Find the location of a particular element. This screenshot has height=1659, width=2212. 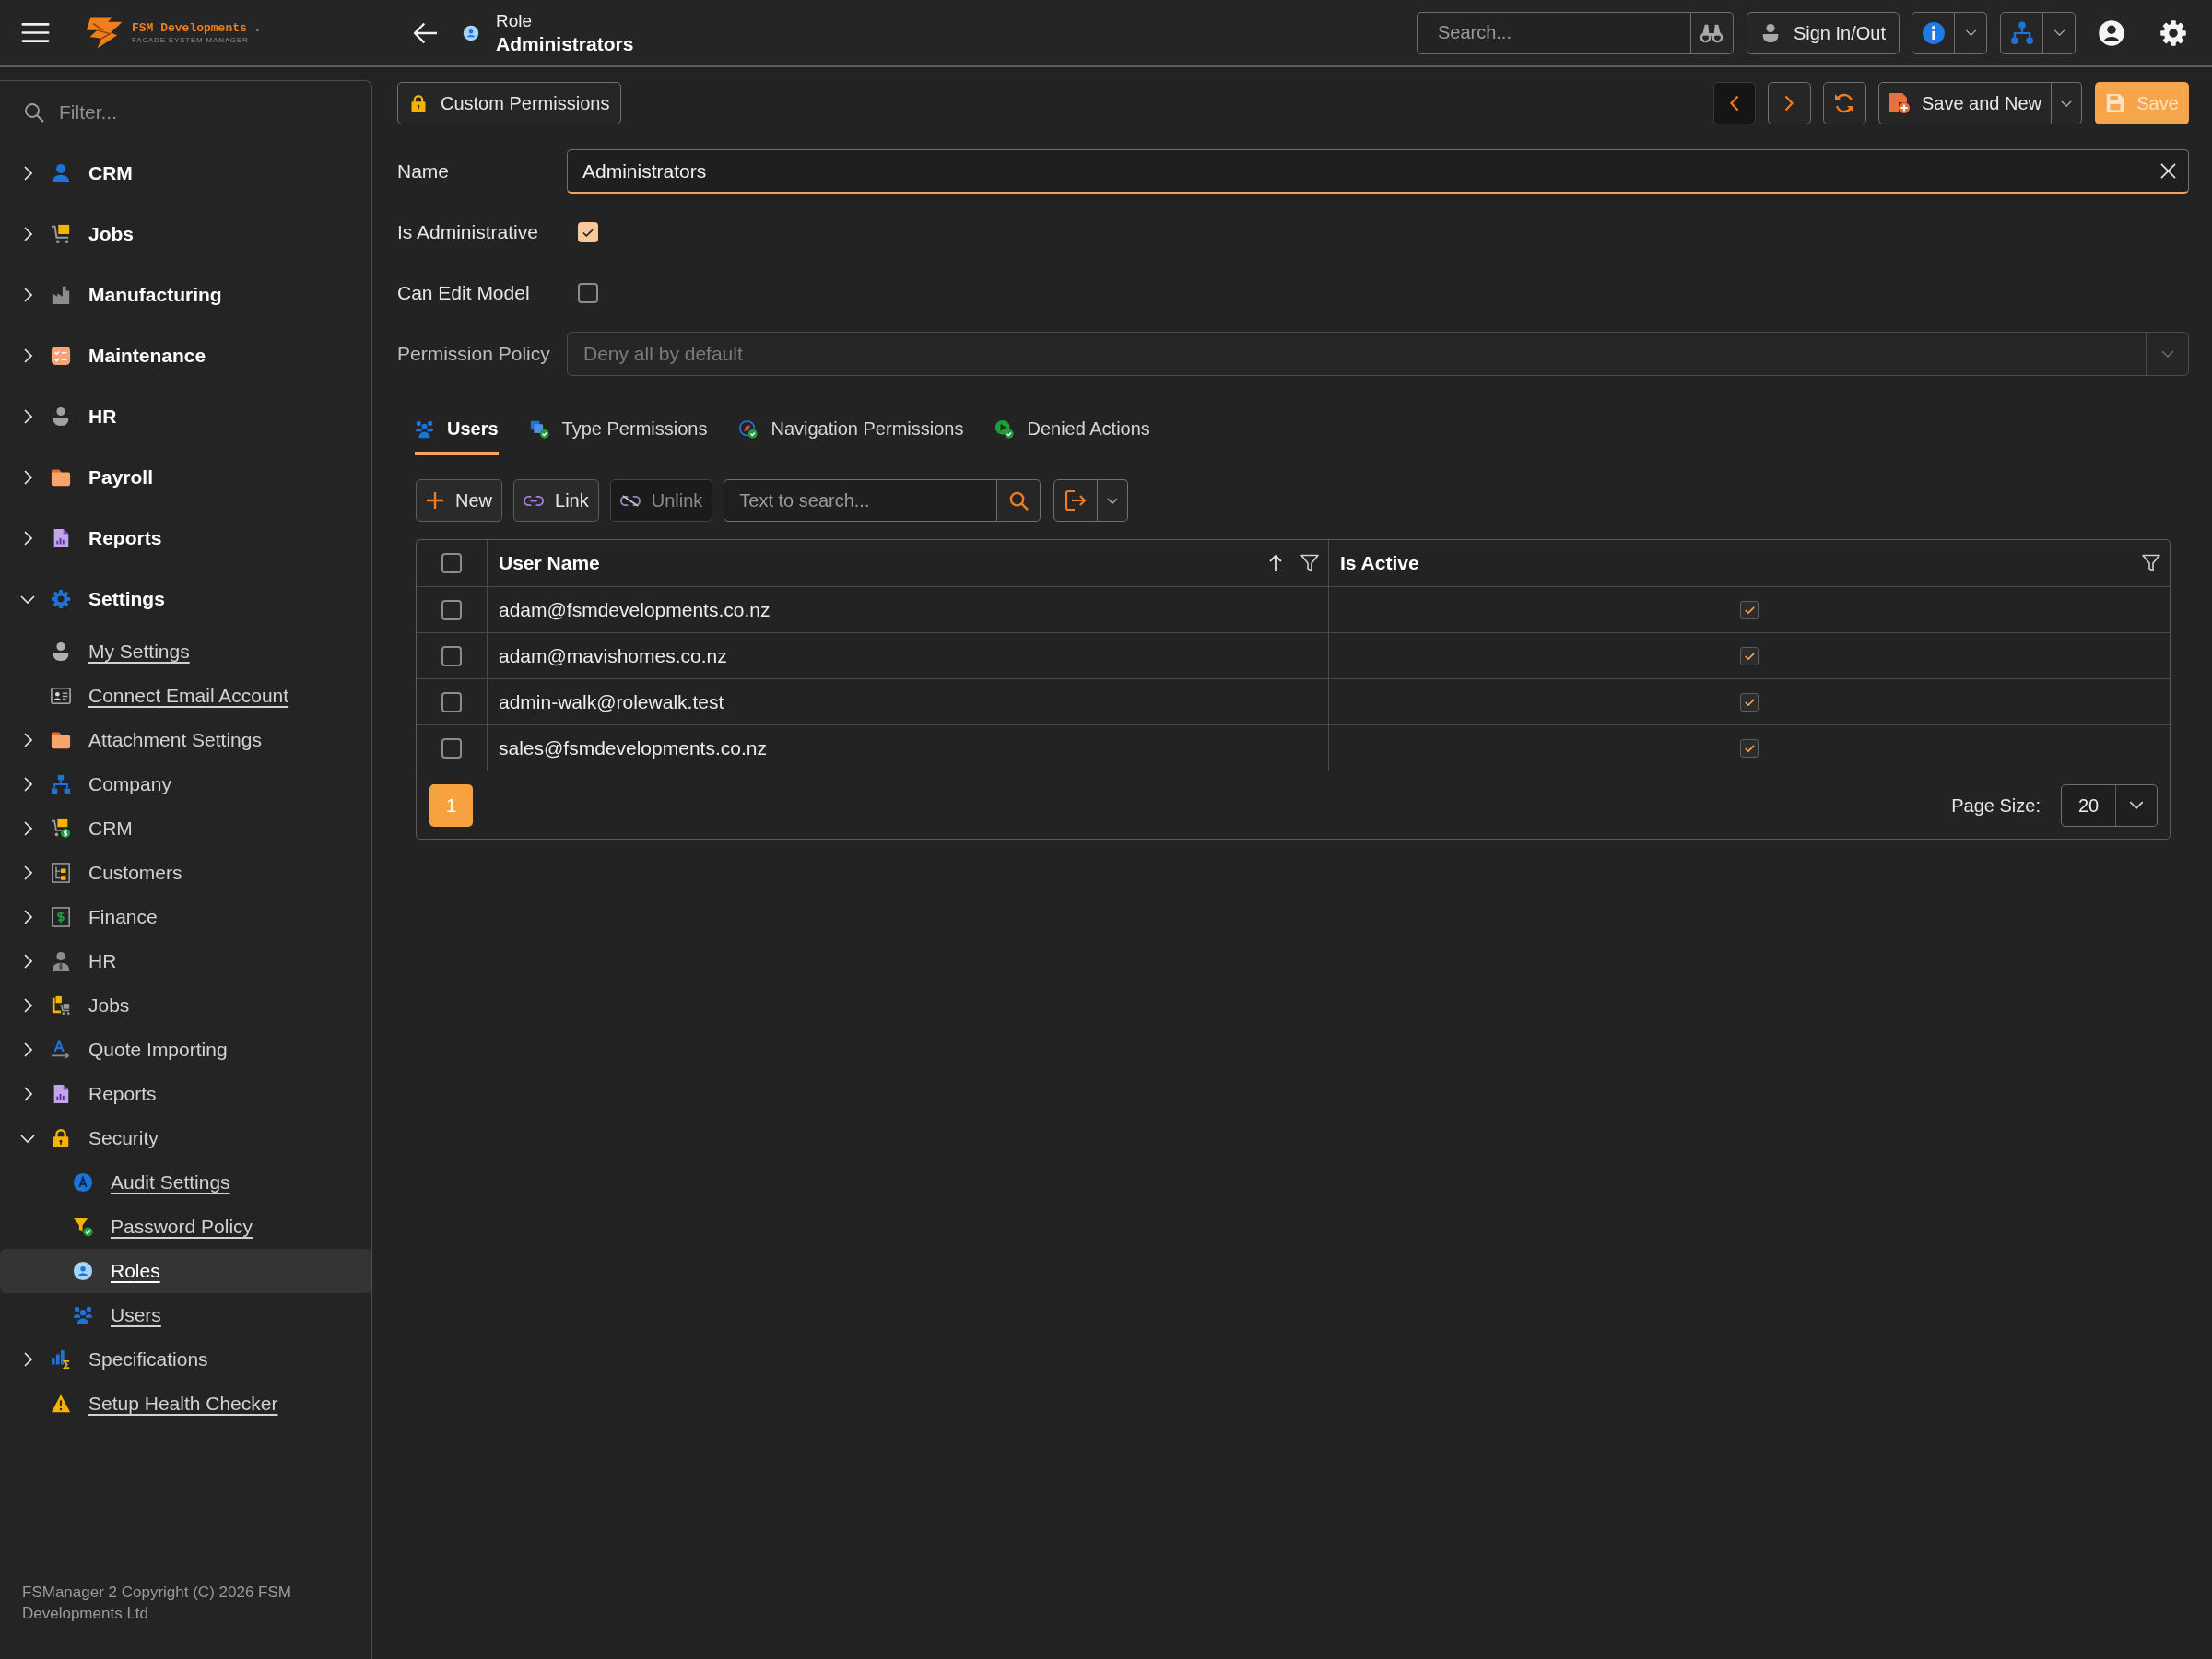

export-button is located at coordinates (1076, 500).